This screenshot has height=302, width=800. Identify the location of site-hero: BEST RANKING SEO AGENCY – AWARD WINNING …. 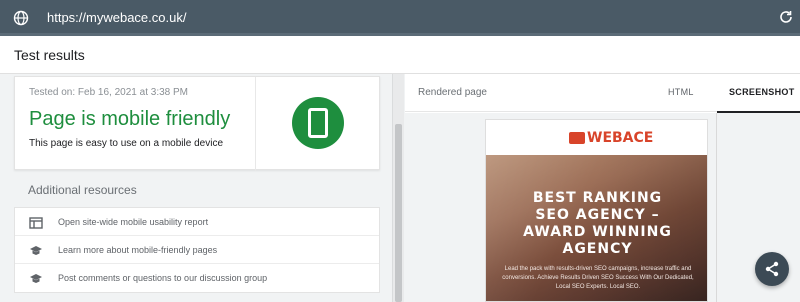
(596, 228).